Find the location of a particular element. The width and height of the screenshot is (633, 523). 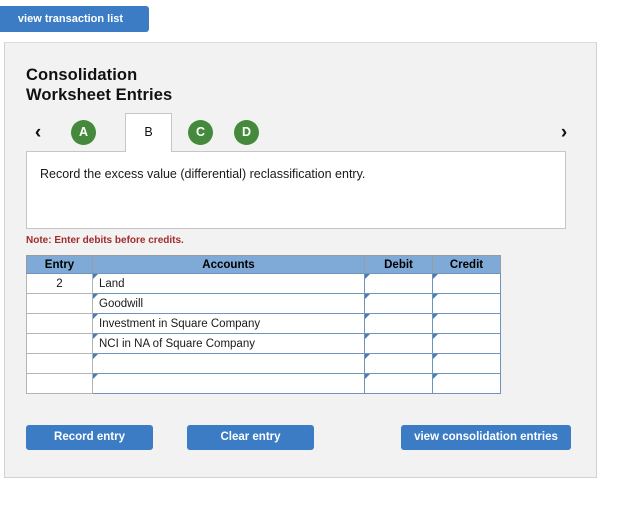

tab-a: A is located at coordinates (83, 132).